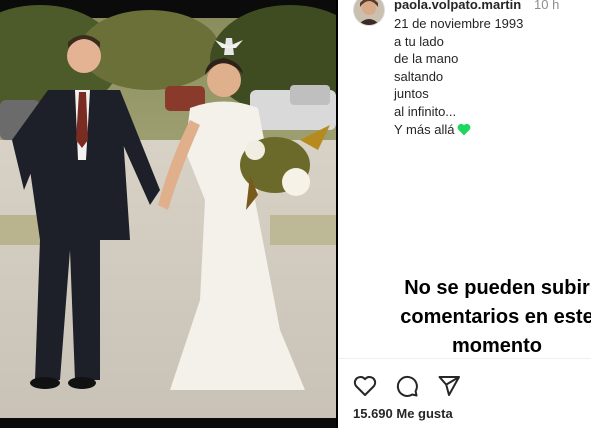 The height and width of the screenshot is (428, 591). I want to click on caption-line-last: Y más allá, so click(489, 131).